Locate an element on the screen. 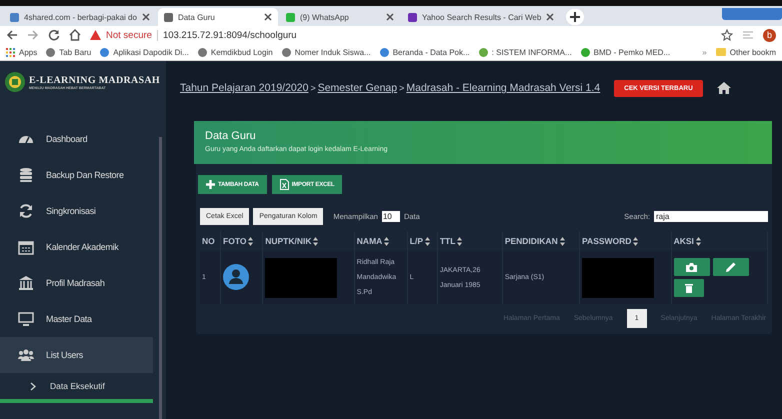 The height and width of the screenshot is (419, 782). chevron-icon is located at coordinates (33, 386).